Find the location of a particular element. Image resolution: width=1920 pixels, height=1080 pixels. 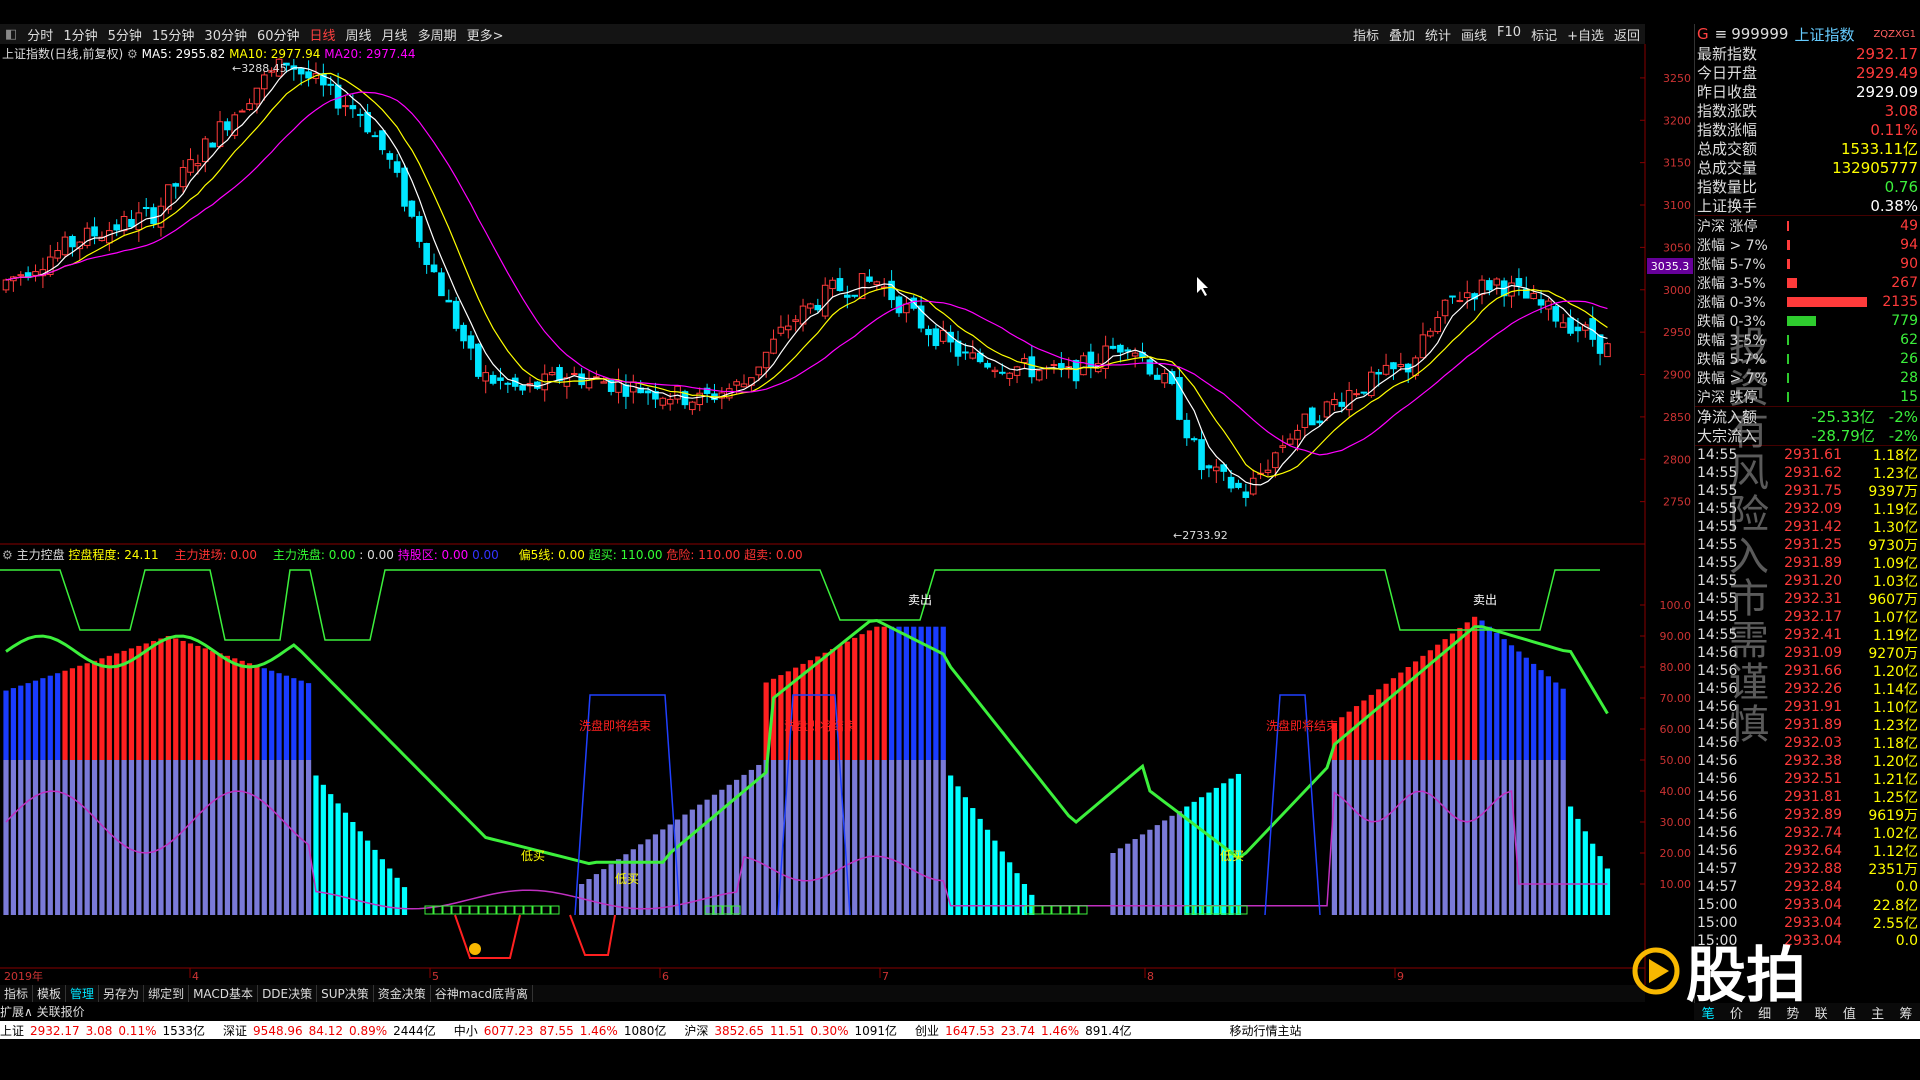

indicator-tab: MACD基本 is located at coordinates (224, 993).